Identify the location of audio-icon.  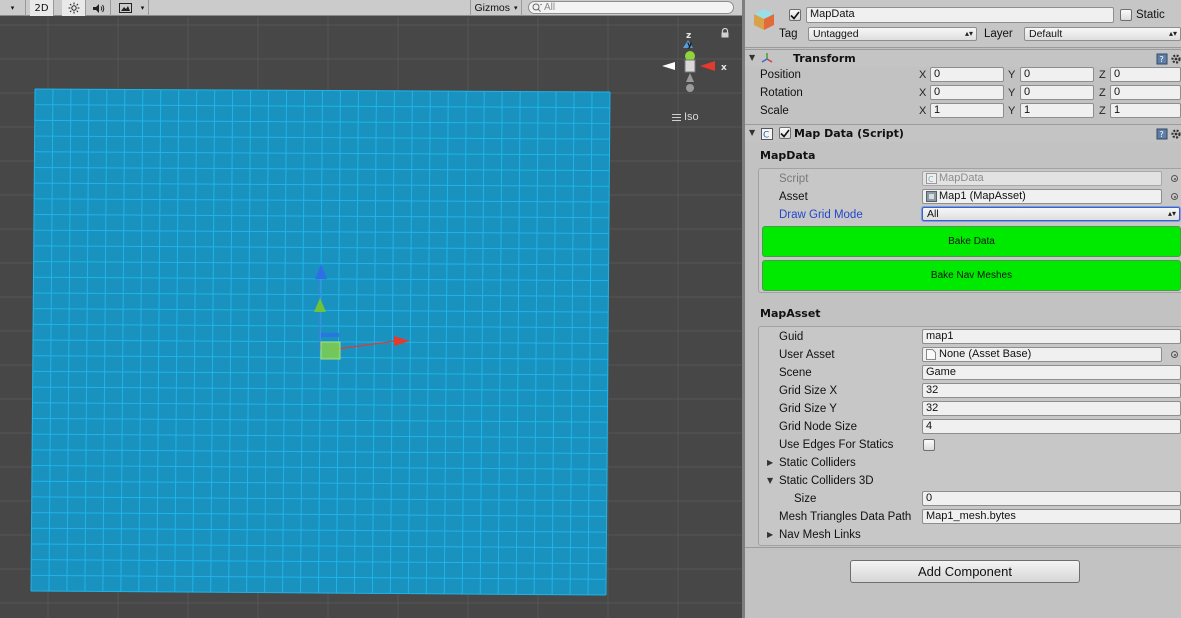
(99, 8).